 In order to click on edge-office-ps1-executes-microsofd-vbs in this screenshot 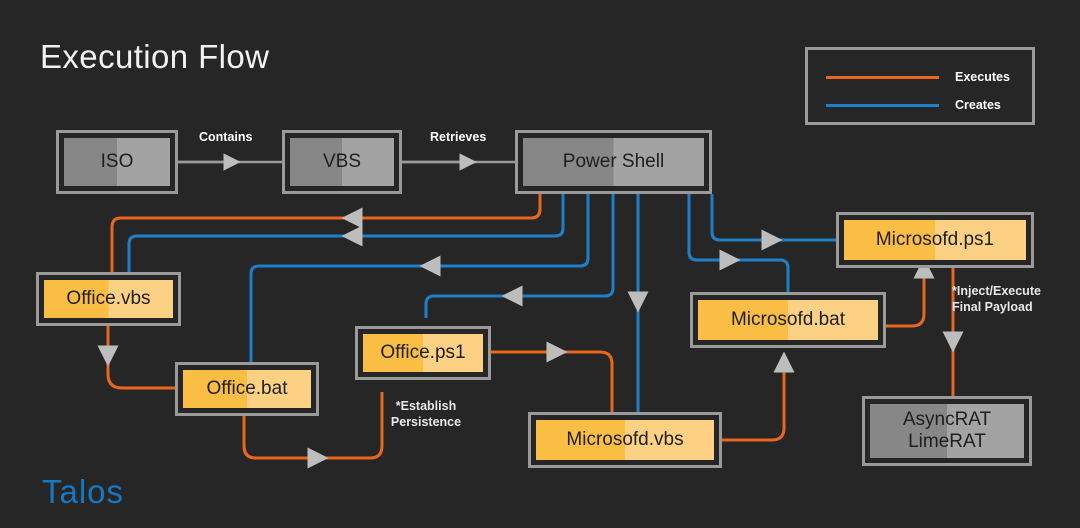, I will do `click(552, 381)`.